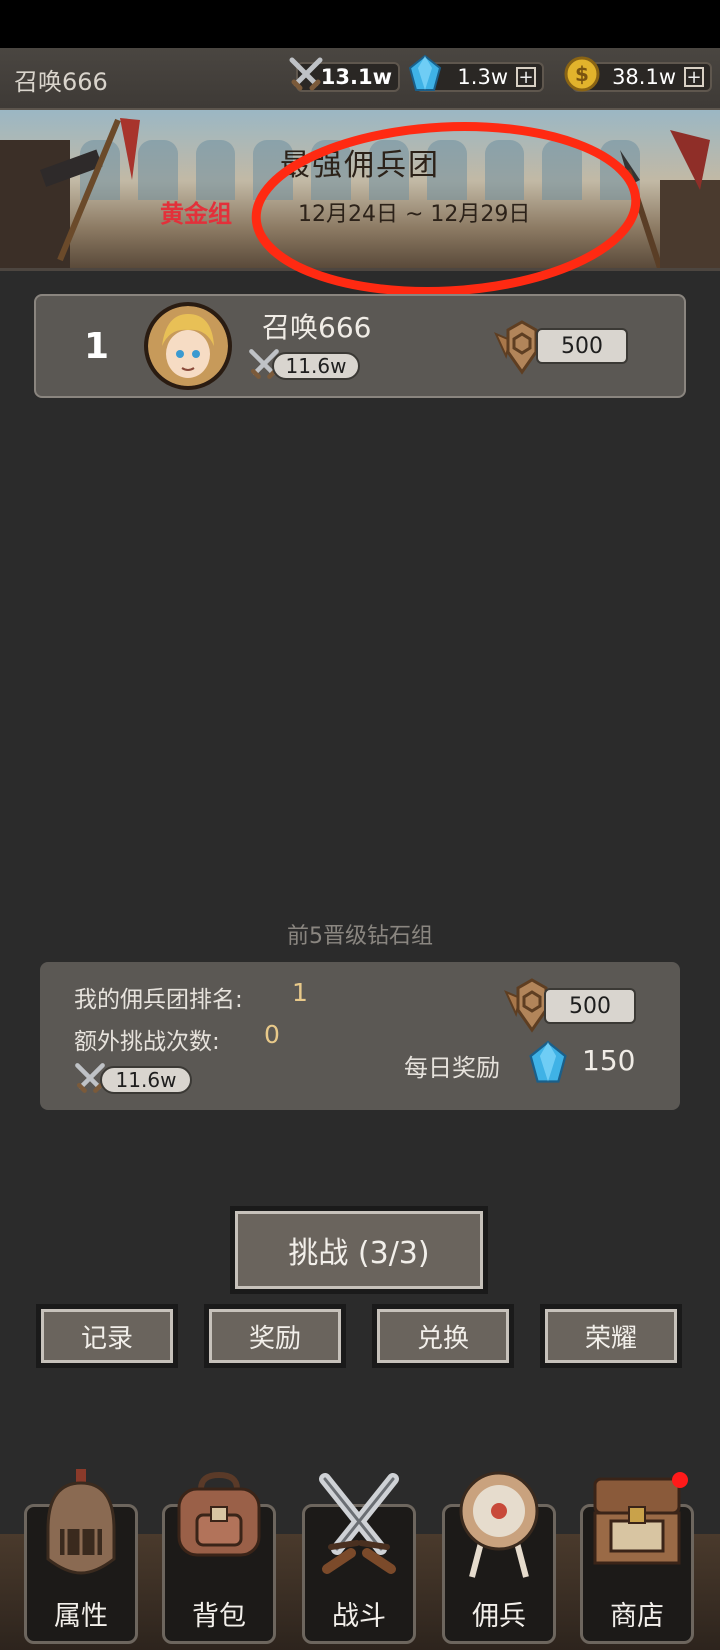 The height and width of the screenshot is (1650, 720). I want to click on top-resource-bar: 召唤666 13.1w 1.3w + $ 38.1w +, so click(360, 79).